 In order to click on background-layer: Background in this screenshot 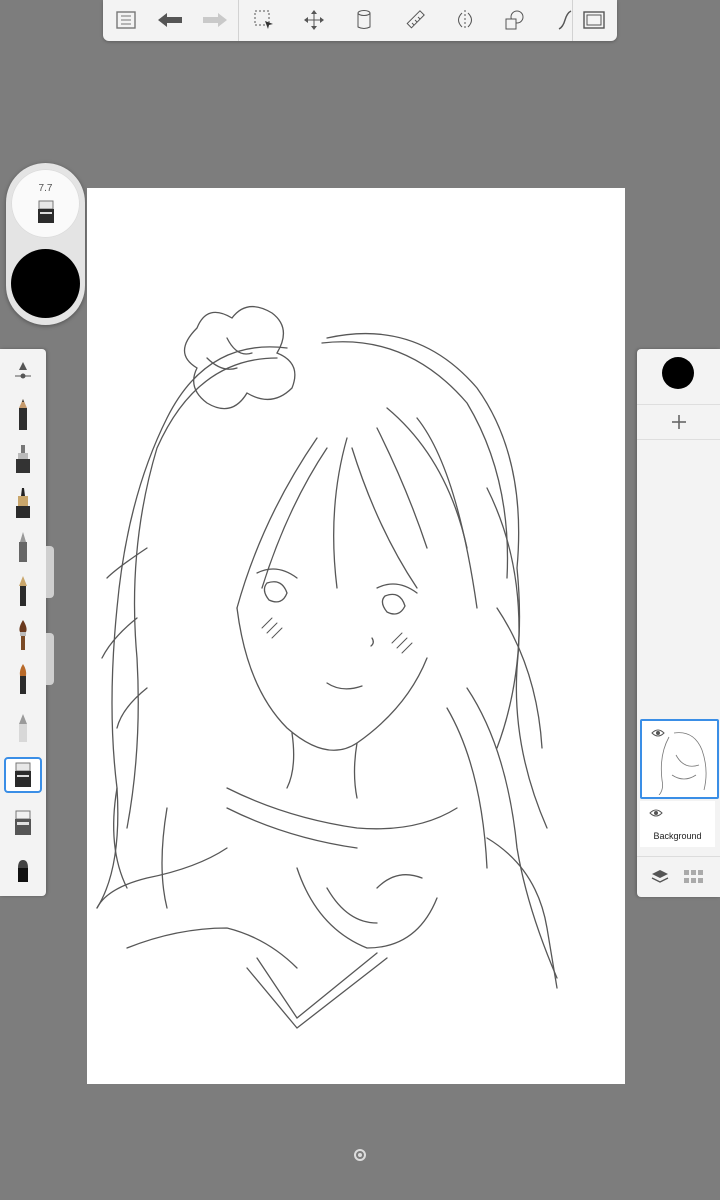, I will do `click(677, 824)`.